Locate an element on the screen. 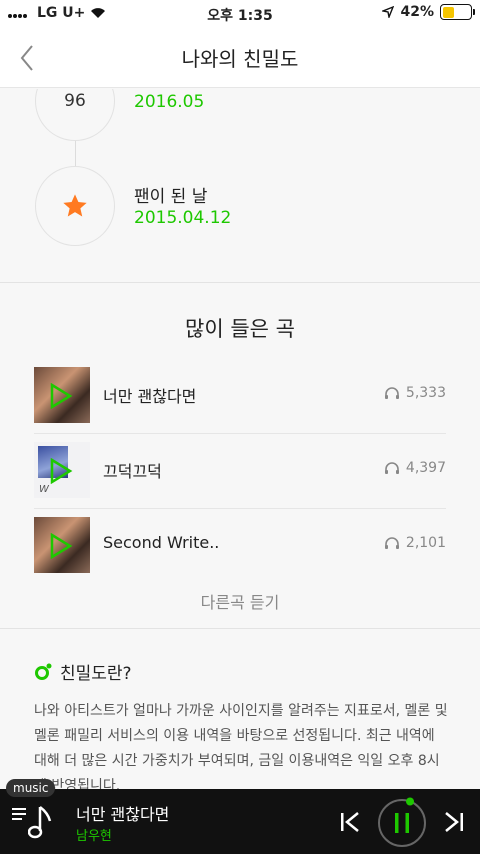  album-logo: W is located at coordinates (44, 489).